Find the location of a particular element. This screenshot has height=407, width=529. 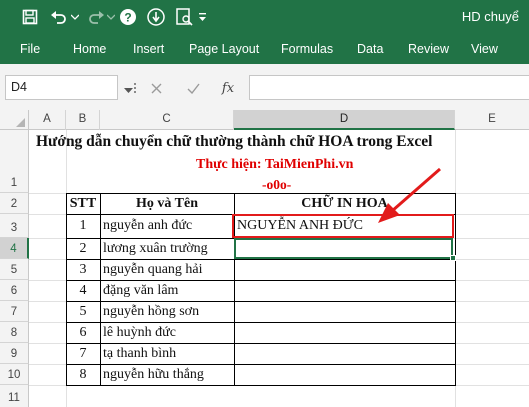

window-title: HD chuyể is located at coordinates (490, 16).